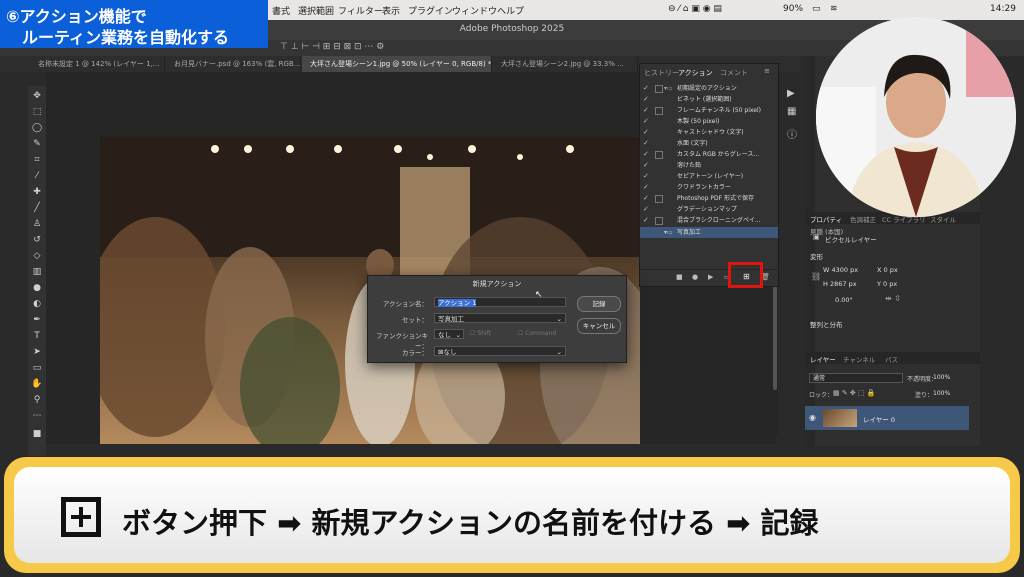 The height and width of the screenshot is (577, 1024). Describe the element at coordinates (709, 232) in the screenshot. I see `new-action-set-row: ▾▭ 写真加工` at that location.